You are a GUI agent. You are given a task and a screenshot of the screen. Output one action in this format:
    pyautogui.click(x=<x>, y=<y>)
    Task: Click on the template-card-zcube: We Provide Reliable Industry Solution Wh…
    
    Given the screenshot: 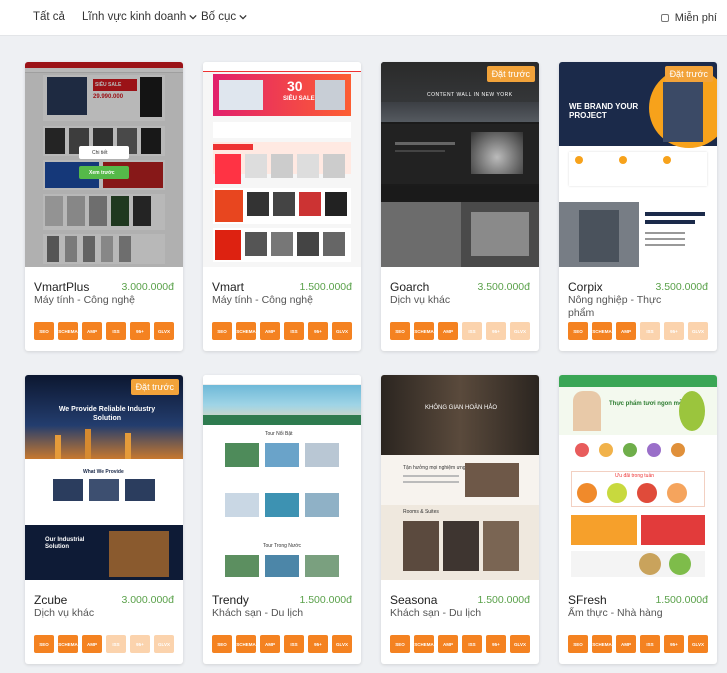 What is the action you would take?
    pyautogui.click(x=104, y=519)
    